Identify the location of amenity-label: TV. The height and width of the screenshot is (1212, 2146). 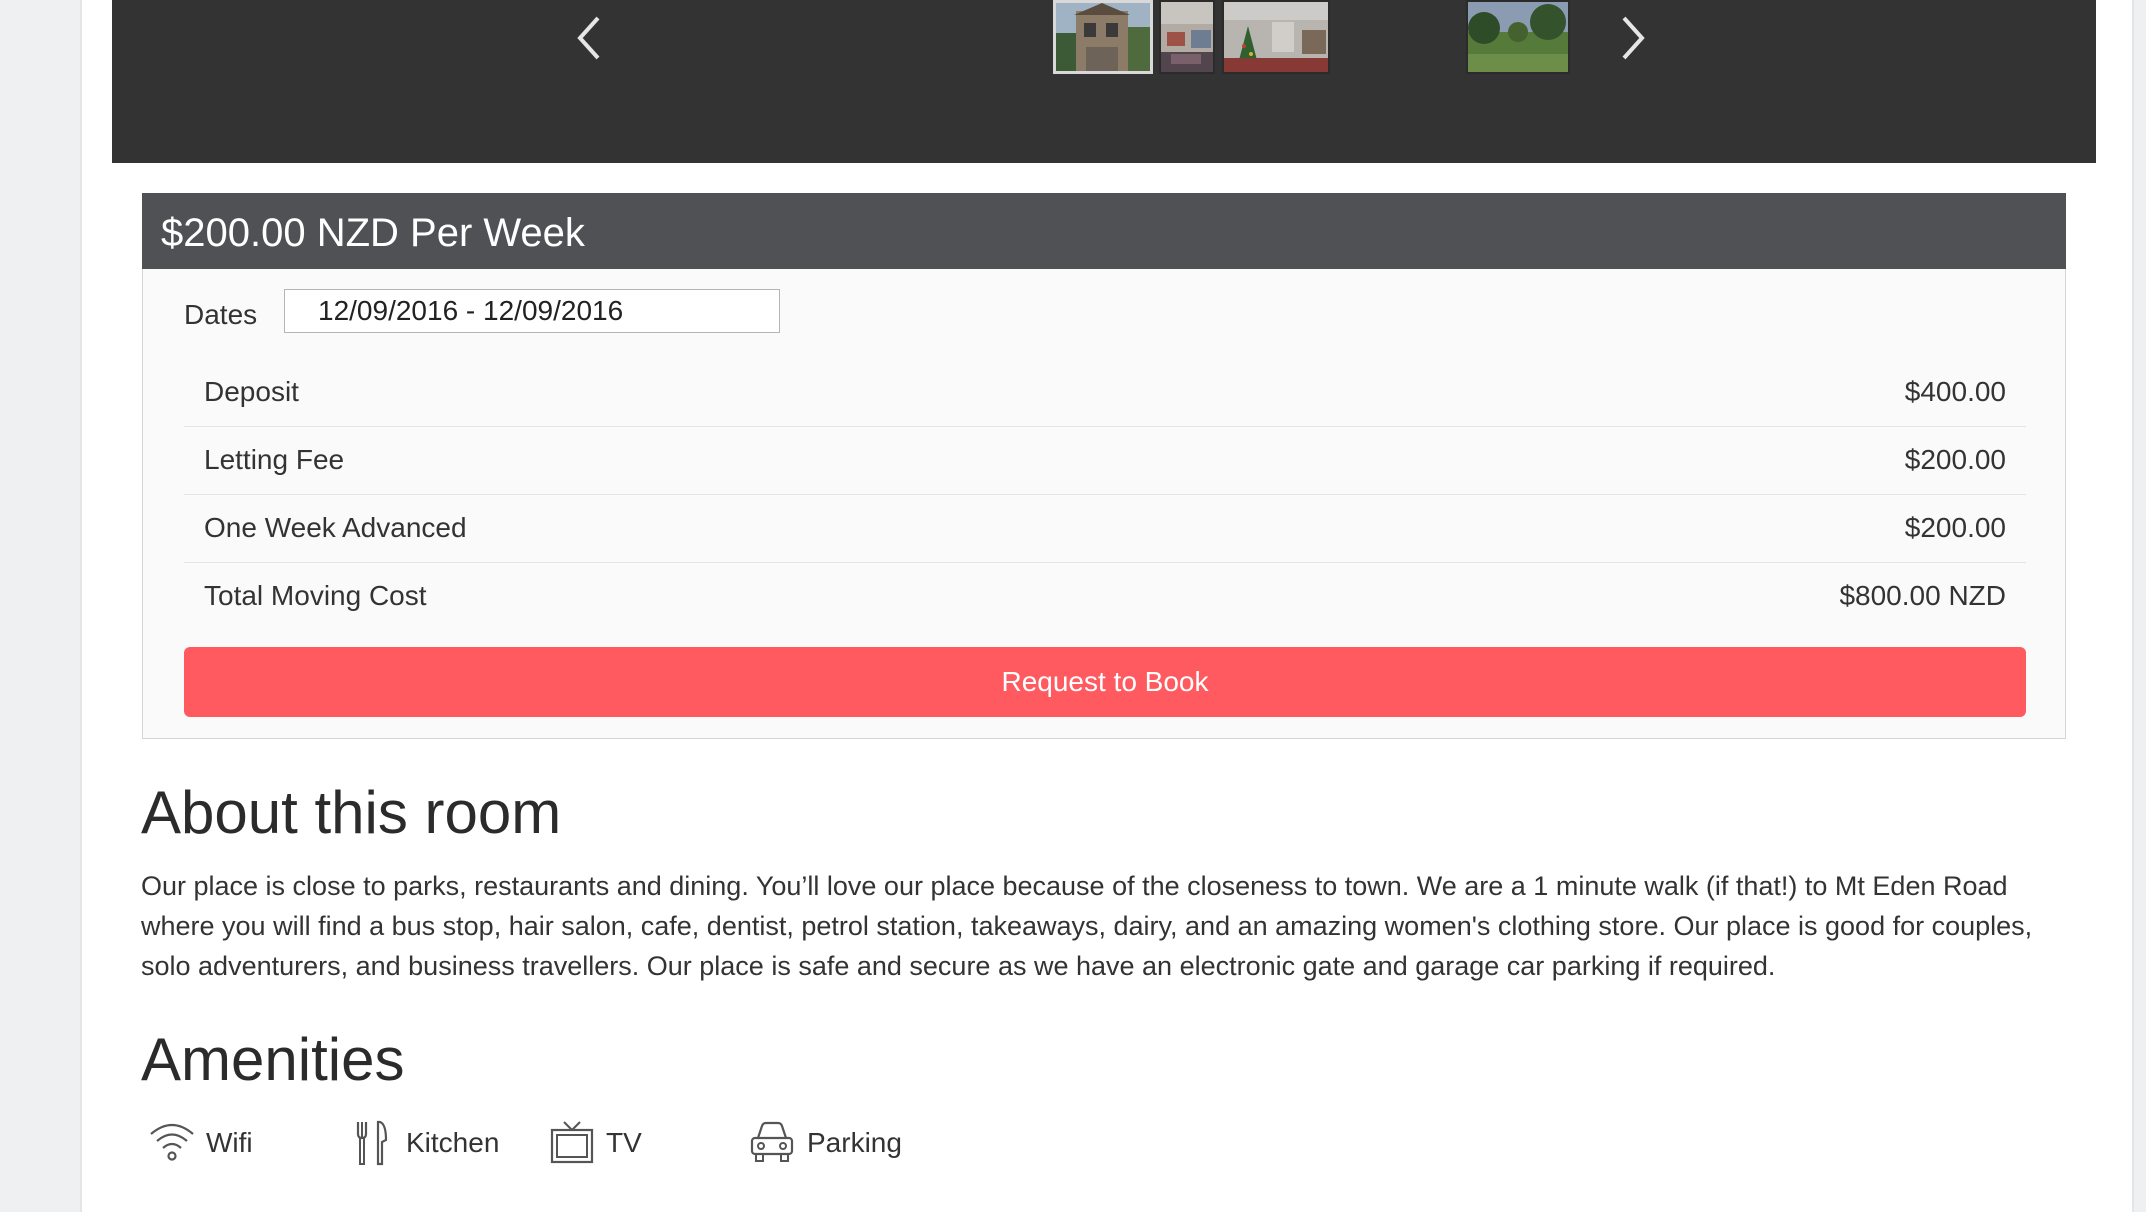
(624, 1142).